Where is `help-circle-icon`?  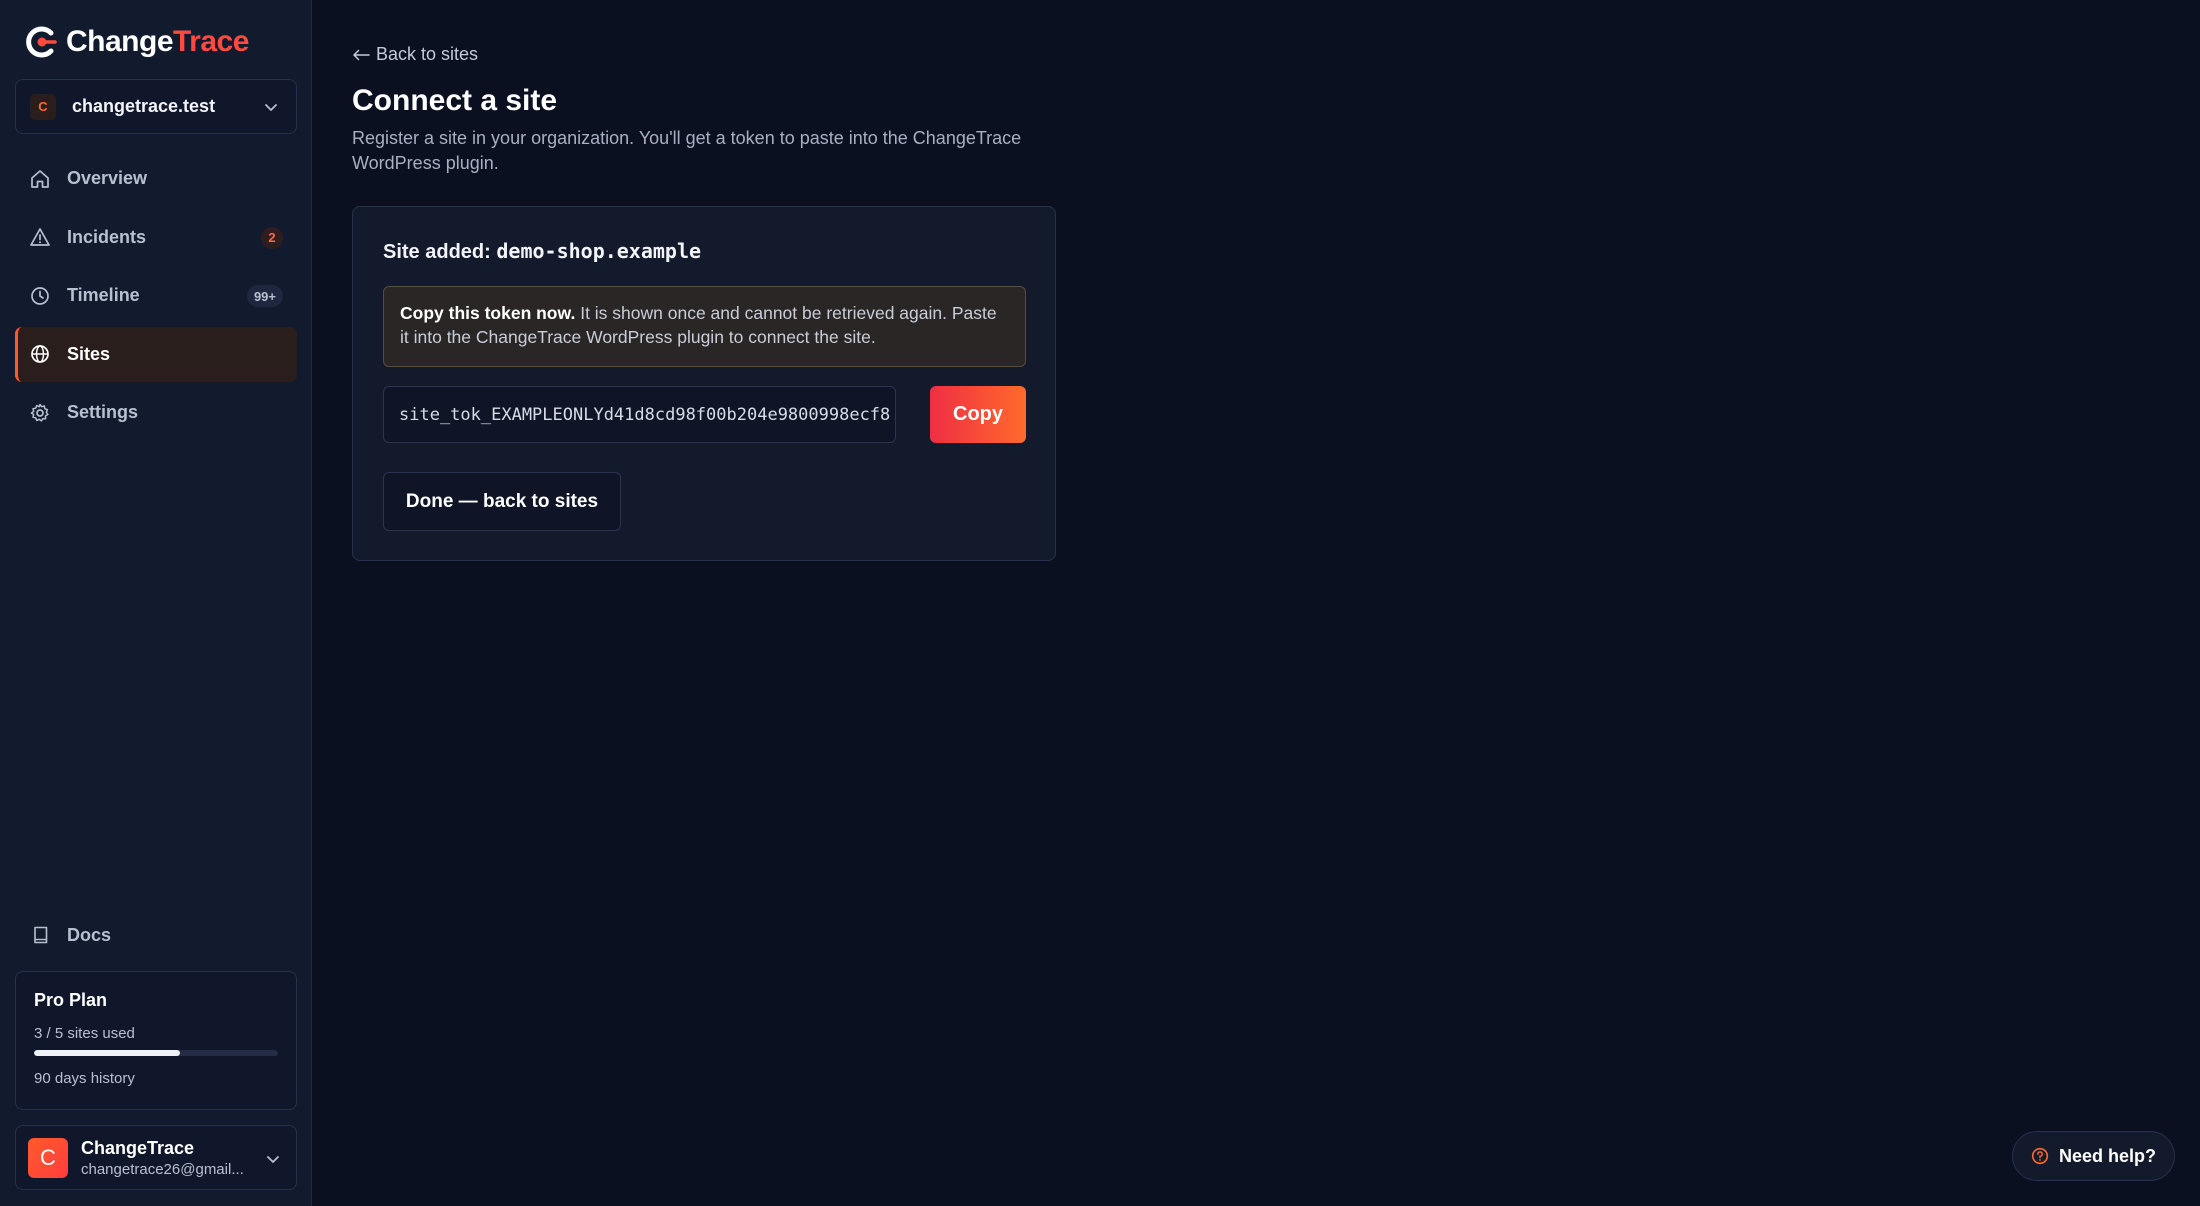
help-circle-icon is located at coordinates (2040, 1156).